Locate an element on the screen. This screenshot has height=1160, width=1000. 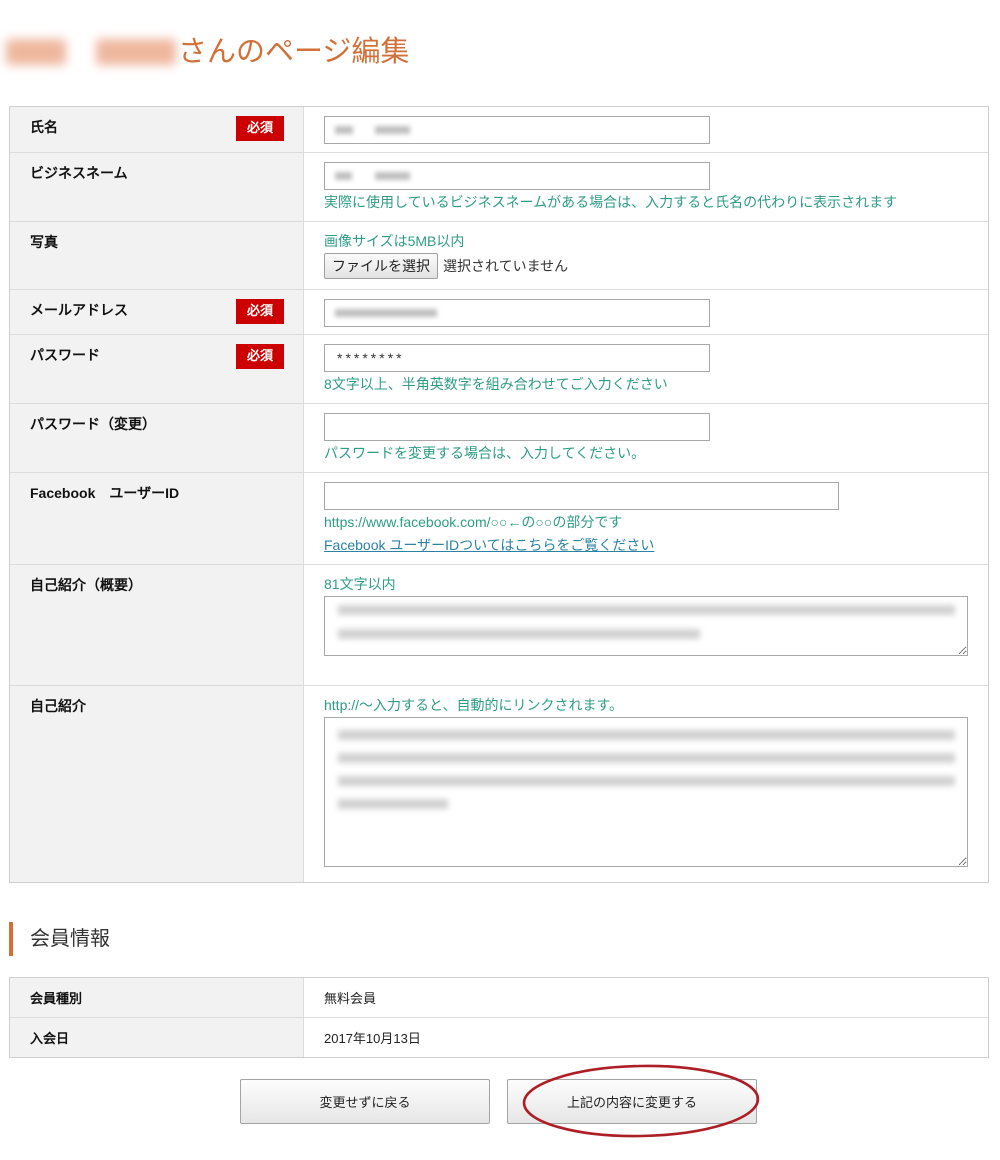
join-date-label: 入会日 is located at coordinates (50, 1038).